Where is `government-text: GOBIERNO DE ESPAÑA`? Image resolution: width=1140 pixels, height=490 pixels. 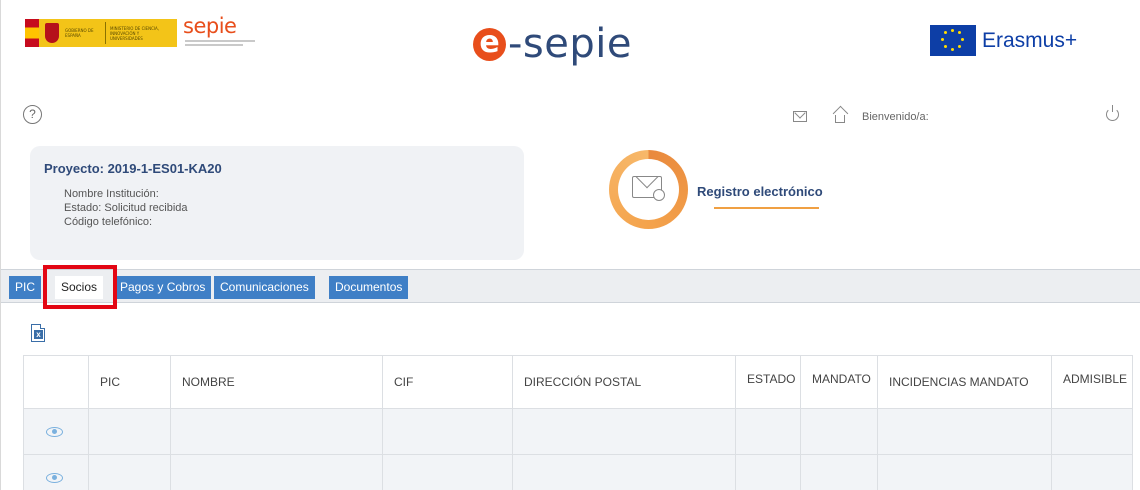
government-text: GOBIERNO DE ESPAÑA is located at coordinates (79, 33).